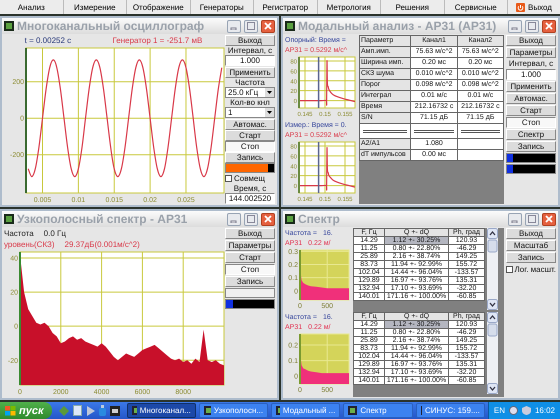  Describe the element at coordinates (102, 219) in the screenshot. I see `window-title: Узкополосный спектр - AP31` at that location.